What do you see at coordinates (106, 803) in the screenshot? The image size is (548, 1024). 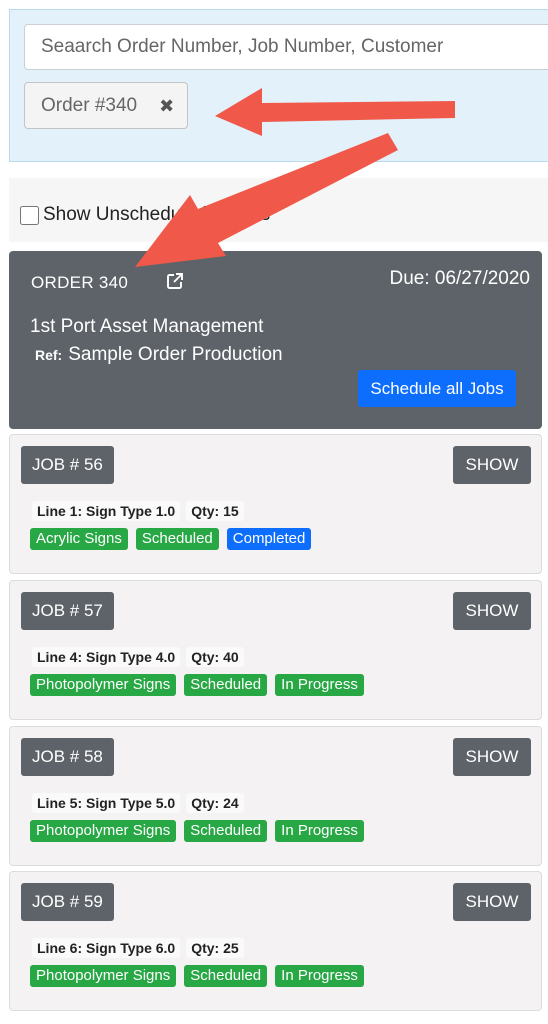 I see `job-line: Line 5: Sign Type 5.0` at bounding box center [106, 803].